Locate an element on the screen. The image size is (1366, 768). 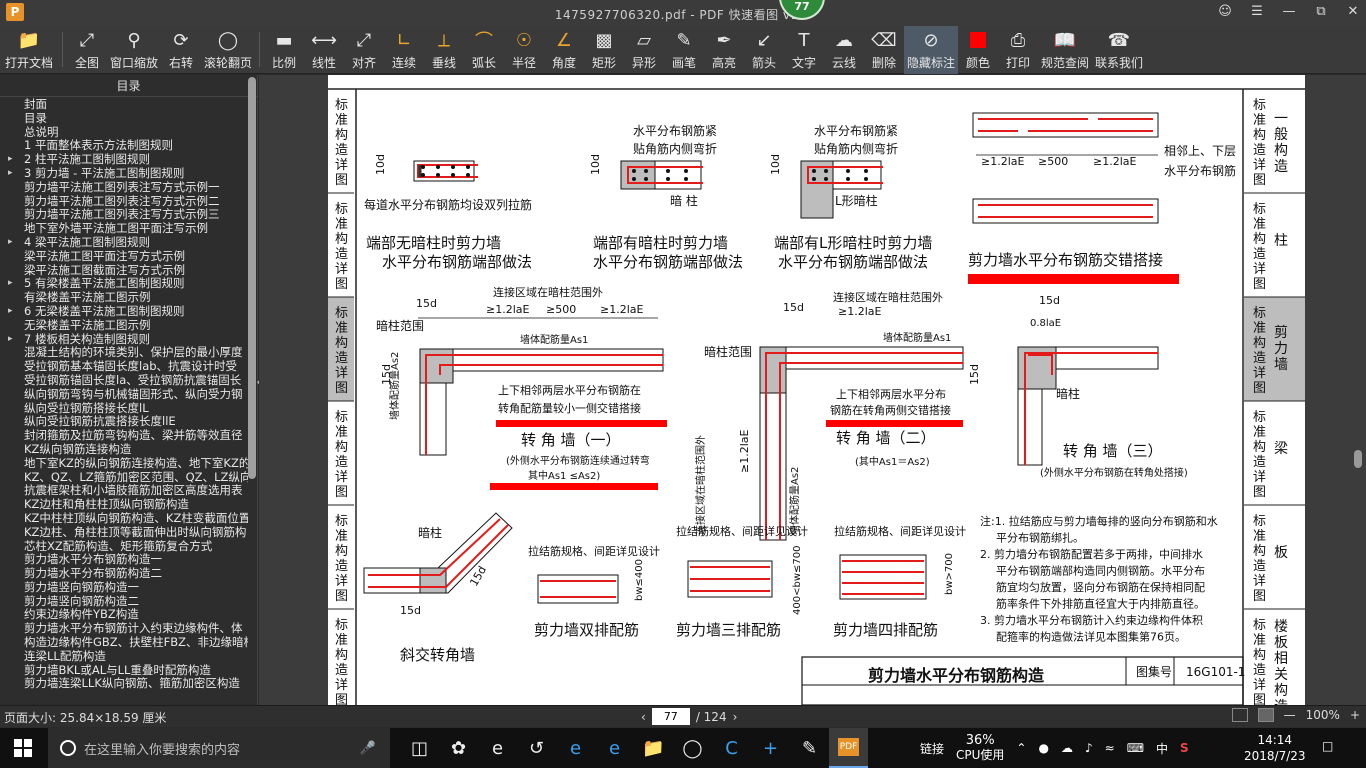
restore-icon: ⧉ is located at coordinates (1321, 12).